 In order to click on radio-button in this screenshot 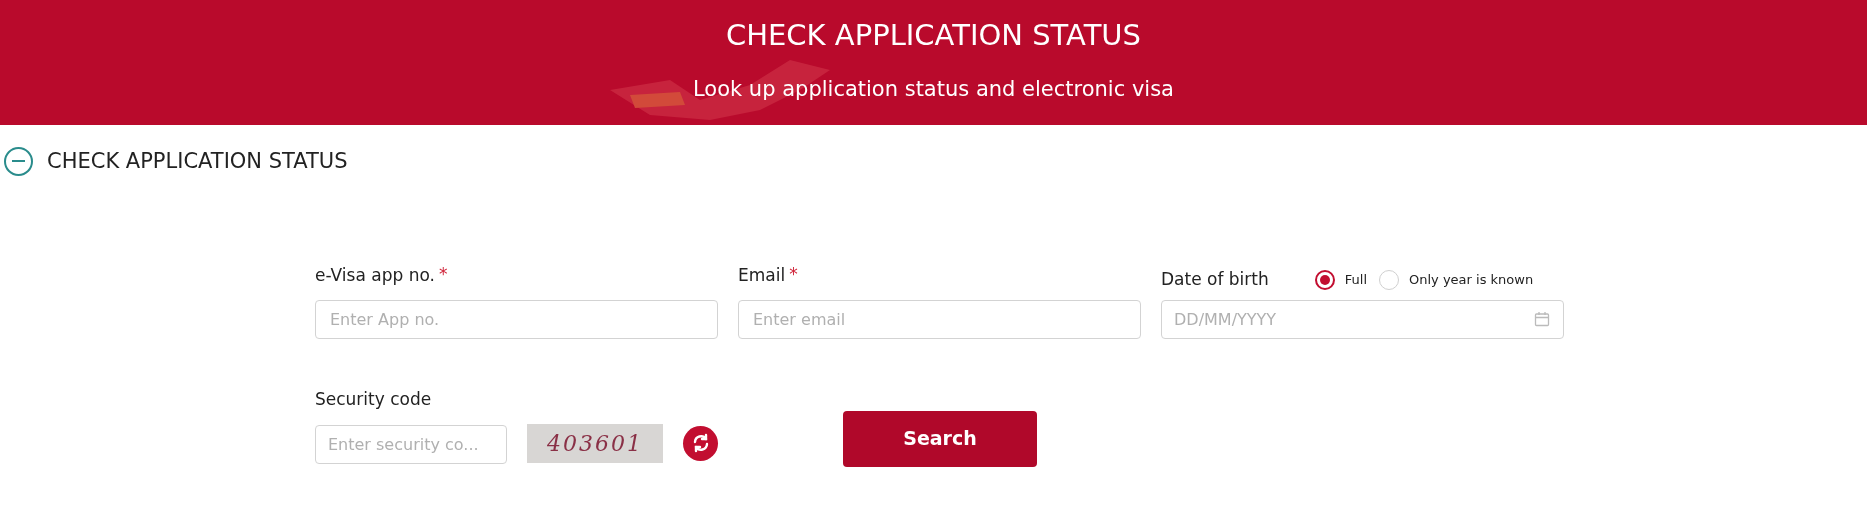, I will do `click(1324, 279)`.